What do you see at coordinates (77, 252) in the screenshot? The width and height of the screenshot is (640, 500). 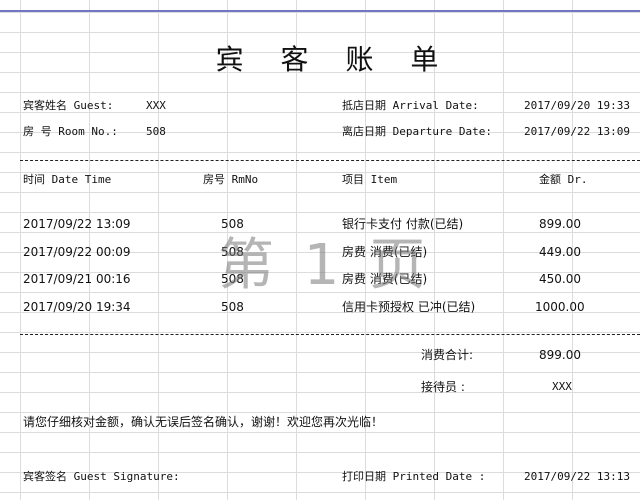 I see `row-time: 2017/09/22 00:09` at bounding box center [77, 252].